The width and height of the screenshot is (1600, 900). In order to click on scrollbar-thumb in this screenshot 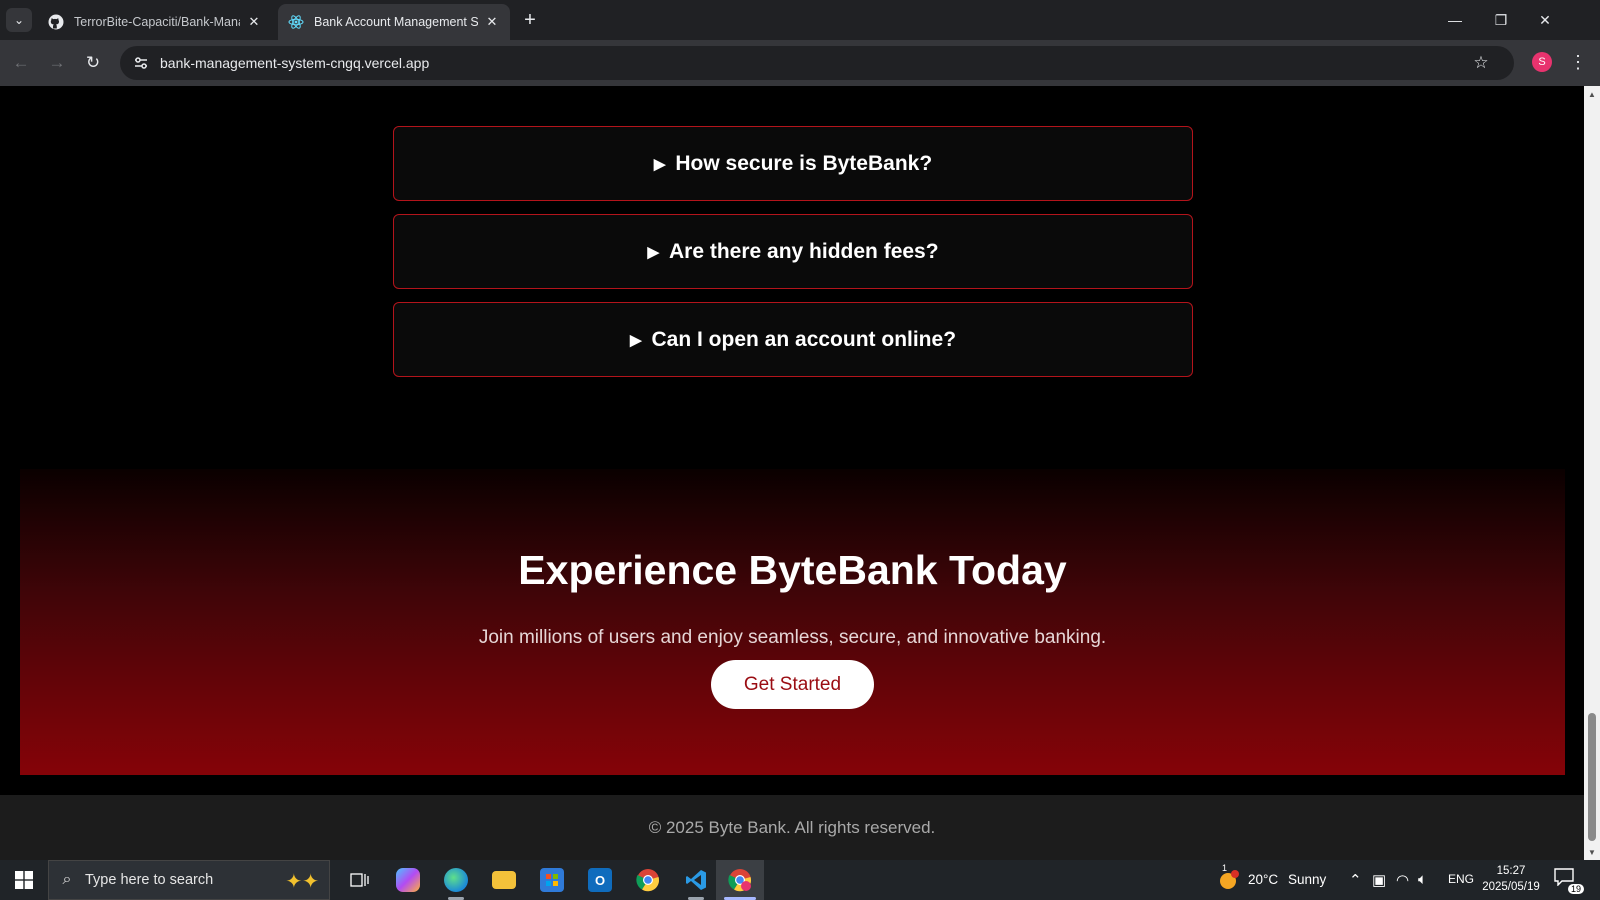, I will do `click(1592, 777)`.